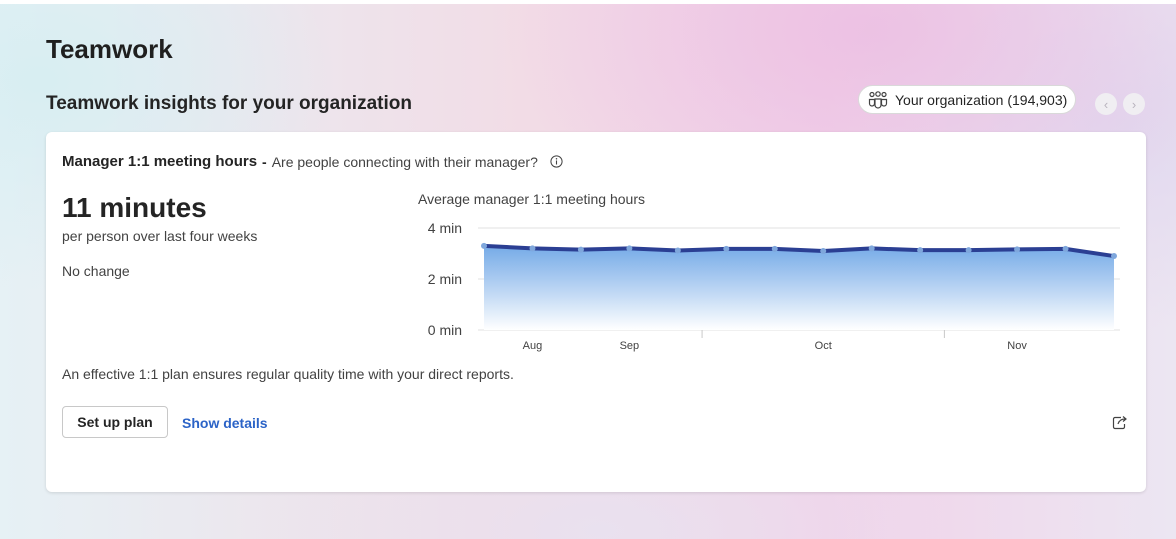 This screenshot has width=1176, height=539. What do you see at coordinates (533, 346) in the screenshot?
I see `x-tick-label: Aug` at bounding box center [533, 346].